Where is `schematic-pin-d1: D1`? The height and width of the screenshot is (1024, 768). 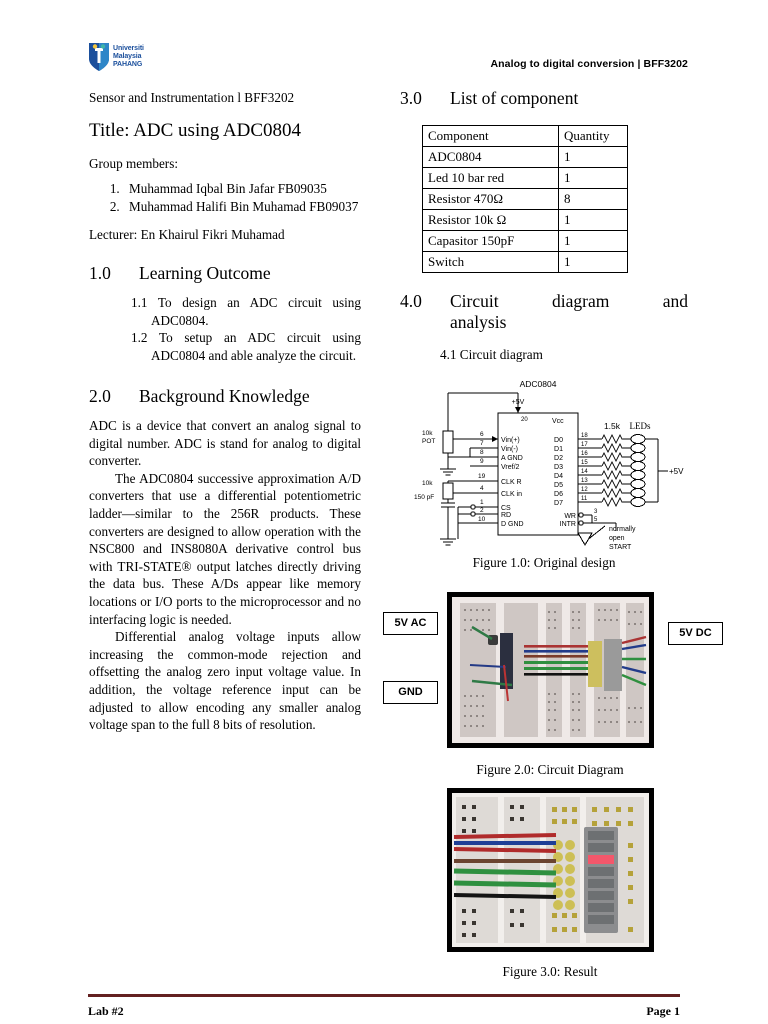 schematic-pin-d1: D1 is located at coordinates (558, 449).